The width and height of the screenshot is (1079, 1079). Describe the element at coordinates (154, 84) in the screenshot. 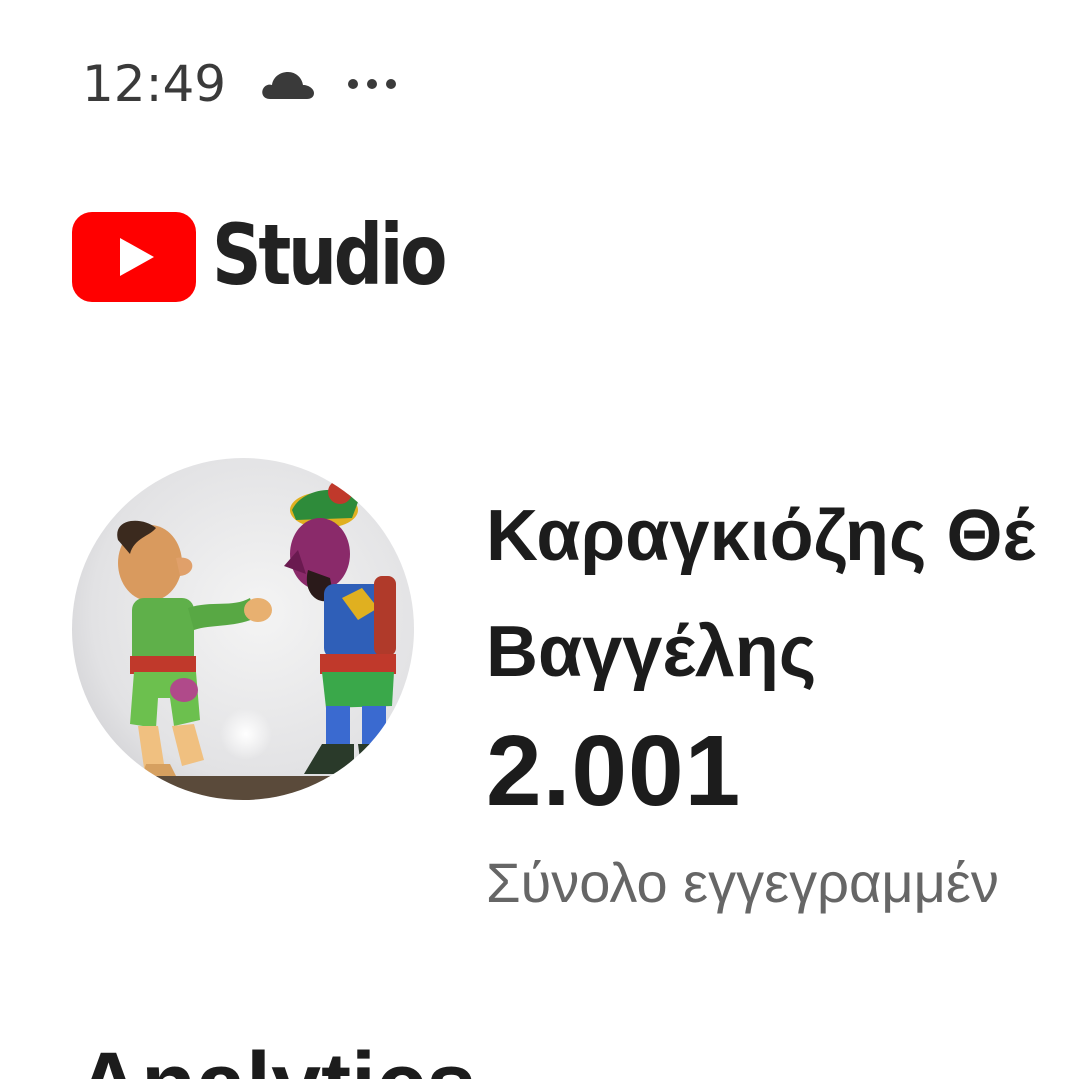

I see `status-time: 12:49` at that location.